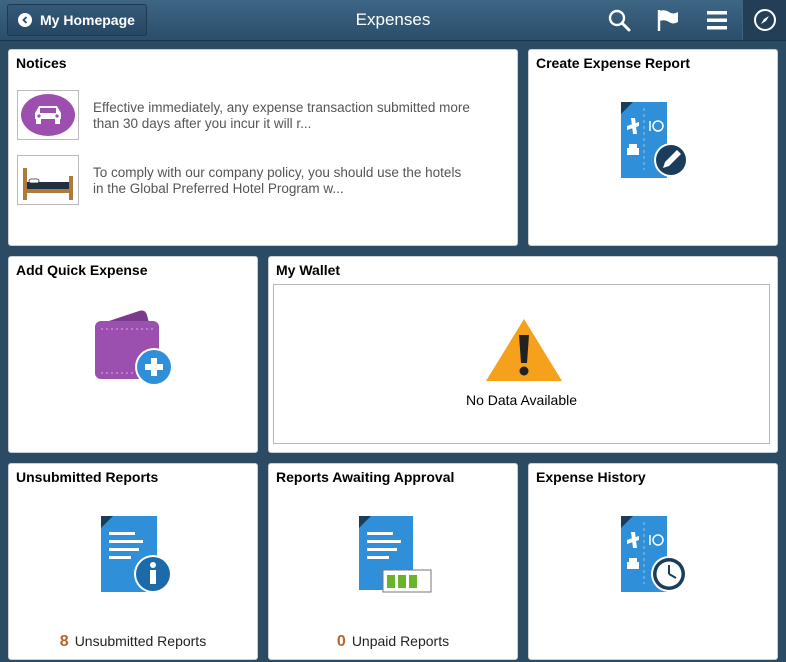  Describe the element at coordinates (41, 63) in the screenshot. I see `notices-title: Notices` at that location.